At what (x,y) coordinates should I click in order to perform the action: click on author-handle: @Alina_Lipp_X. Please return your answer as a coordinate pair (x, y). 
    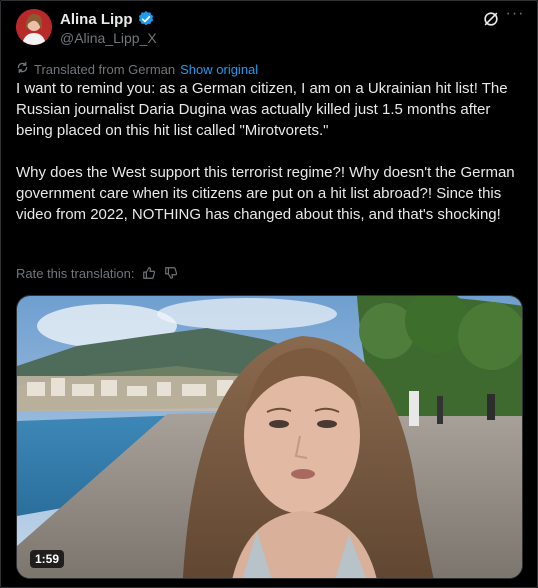
    Looking at the image, I should click on (108, 38).